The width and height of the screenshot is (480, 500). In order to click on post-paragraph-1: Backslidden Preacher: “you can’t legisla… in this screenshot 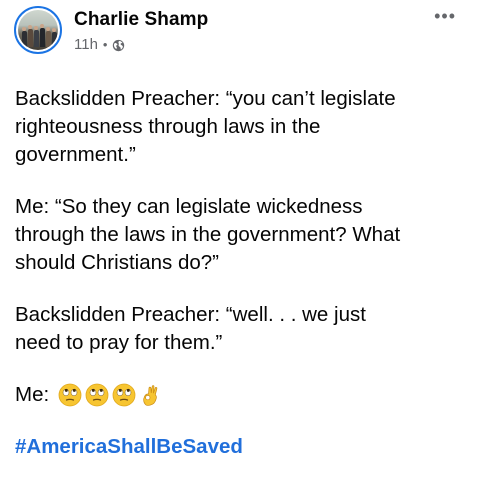, I will do `click(205, 126)`.